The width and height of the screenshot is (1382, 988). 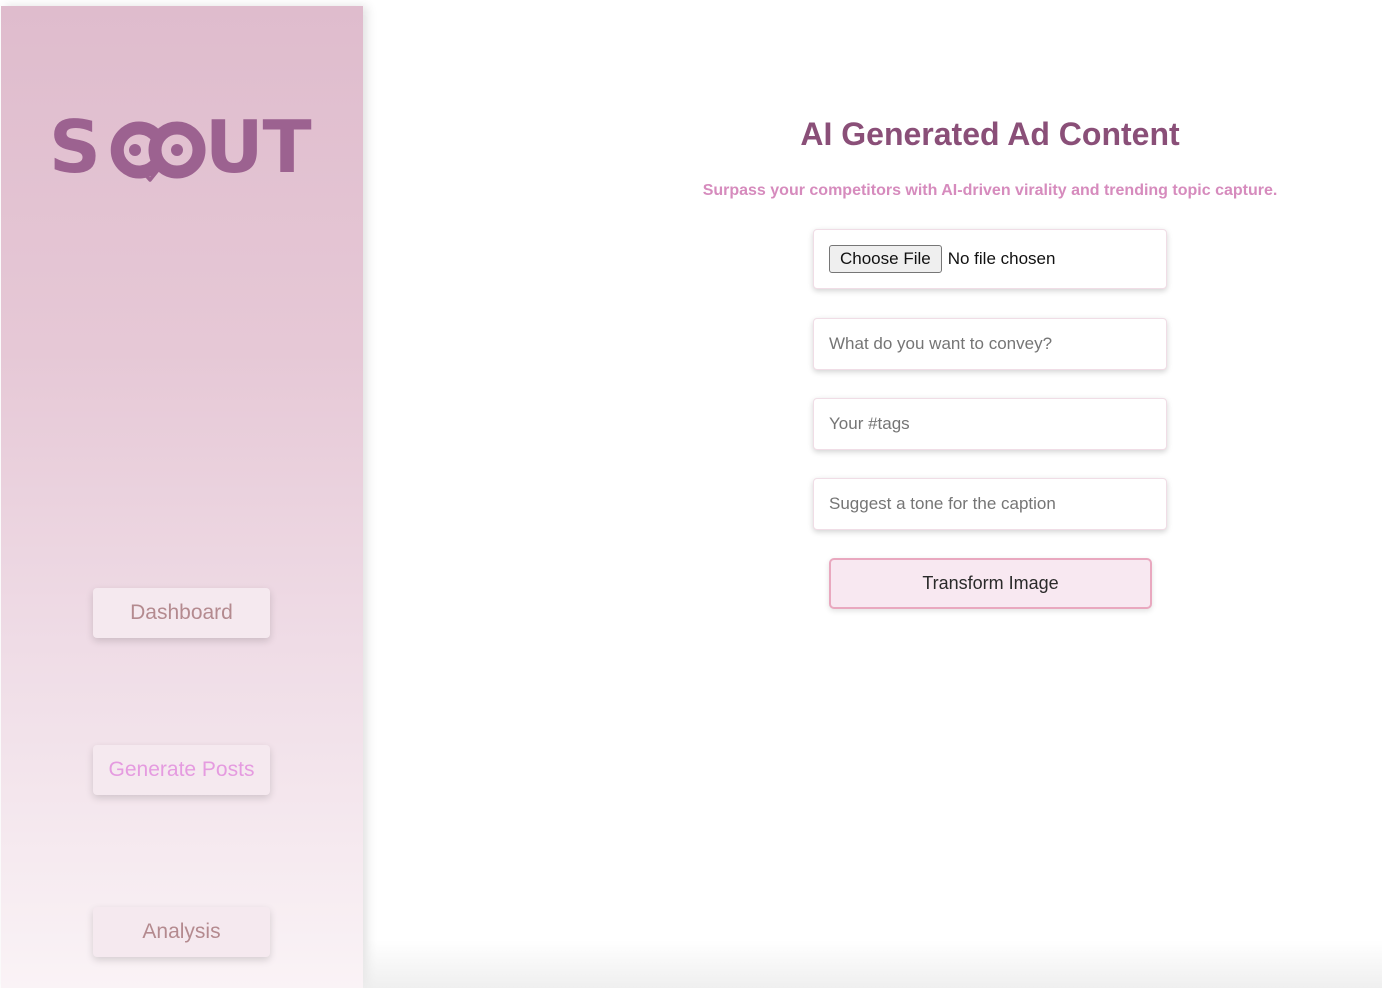 What do you see at coordinates (885, 259) in the screenshot?
I see `choose-file-button: Choose File` at bounding box center [885, 259].